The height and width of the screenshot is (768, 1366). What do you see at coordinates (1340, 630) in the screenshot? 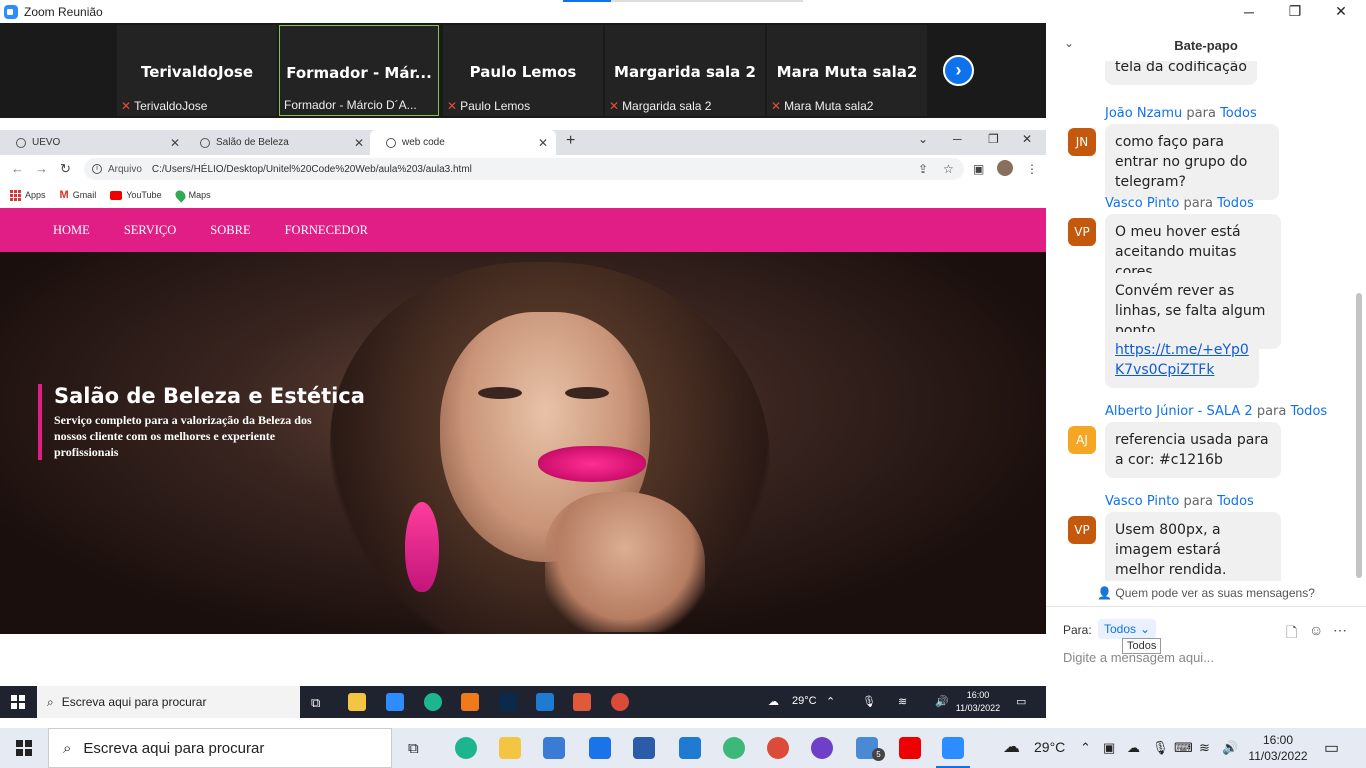
I see `more-icon: ⋯` at bounding box center [1340, 630].